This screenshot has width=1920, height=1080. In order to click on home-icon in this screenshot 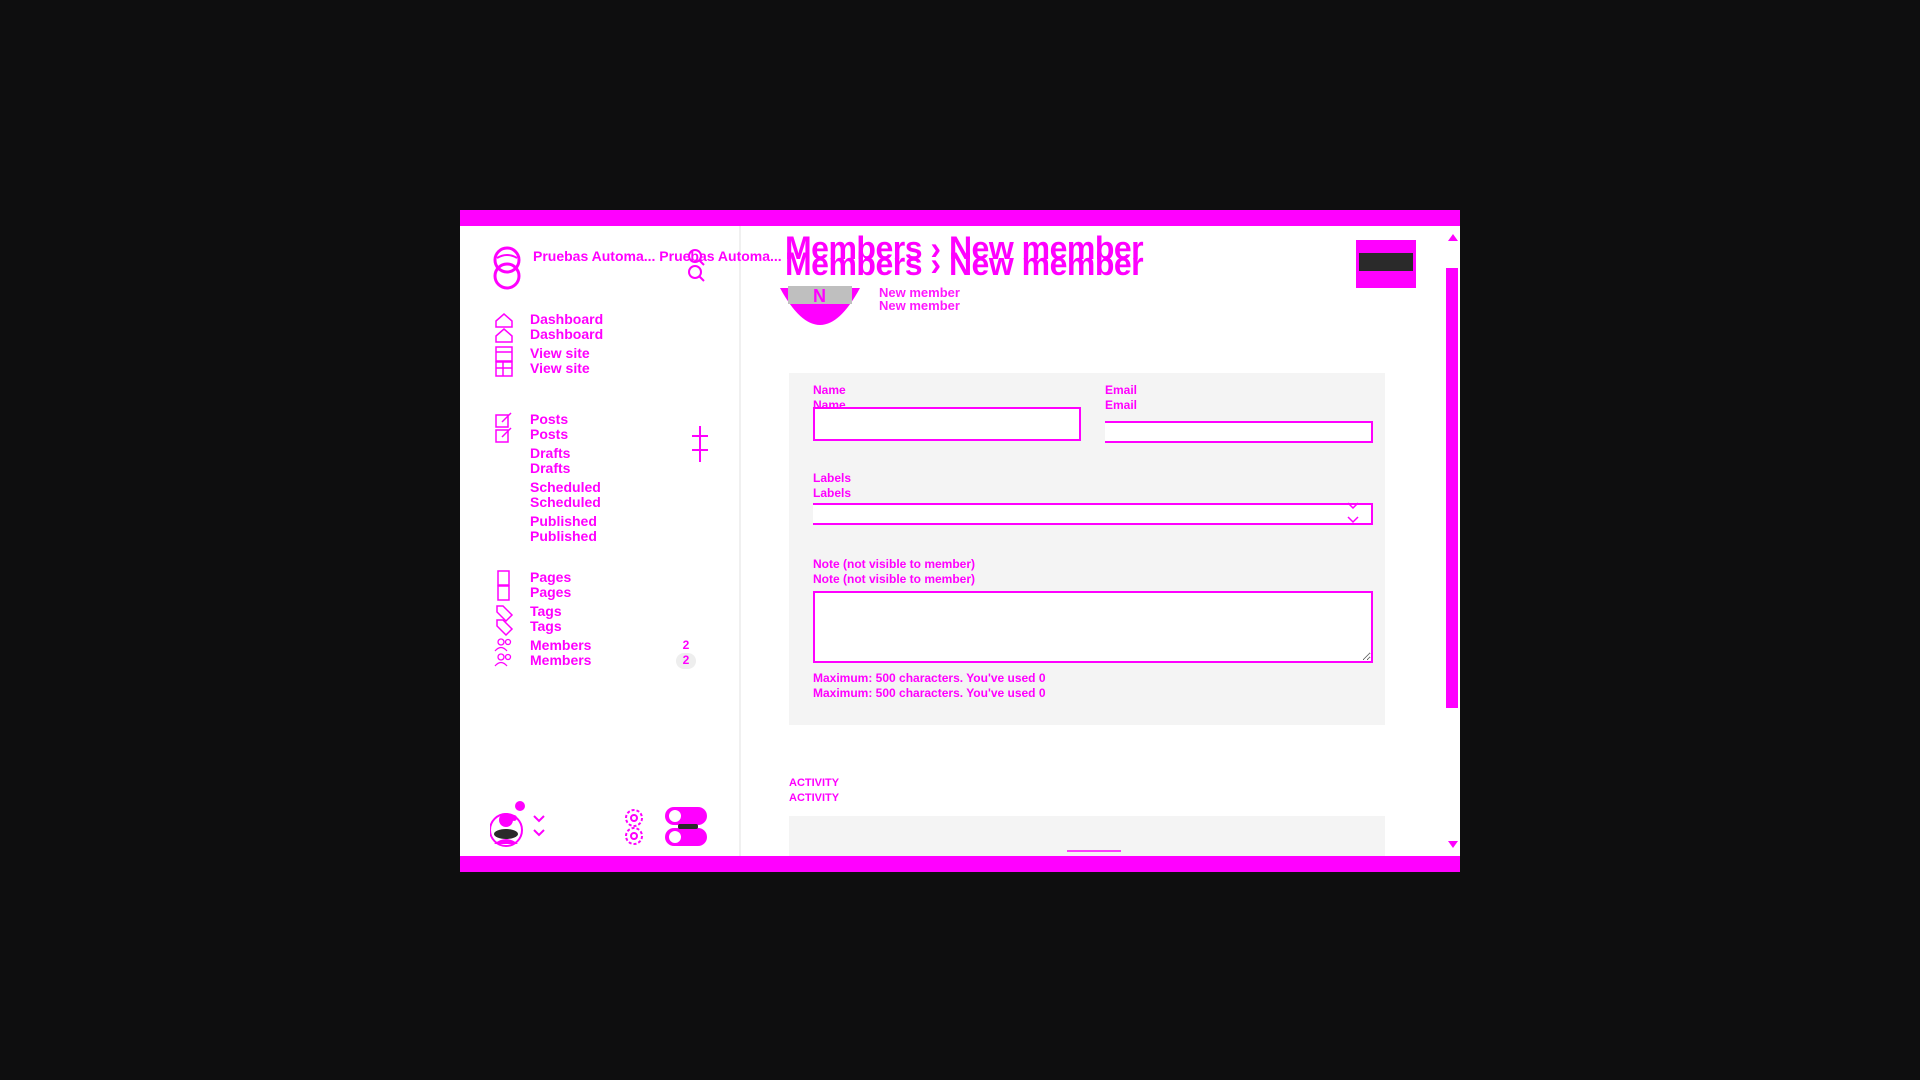, I will do `click(504, 328)`.